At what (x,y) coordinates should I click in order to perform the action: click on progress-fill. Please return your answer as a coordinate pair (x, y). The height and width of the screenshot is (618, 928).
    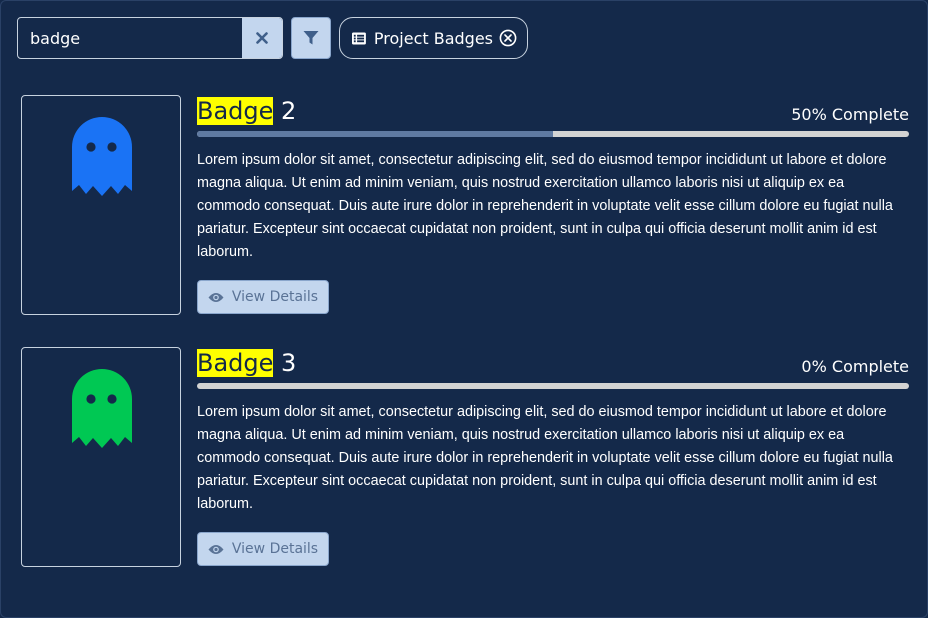
    Looking at the image, I should click on (375, 134).